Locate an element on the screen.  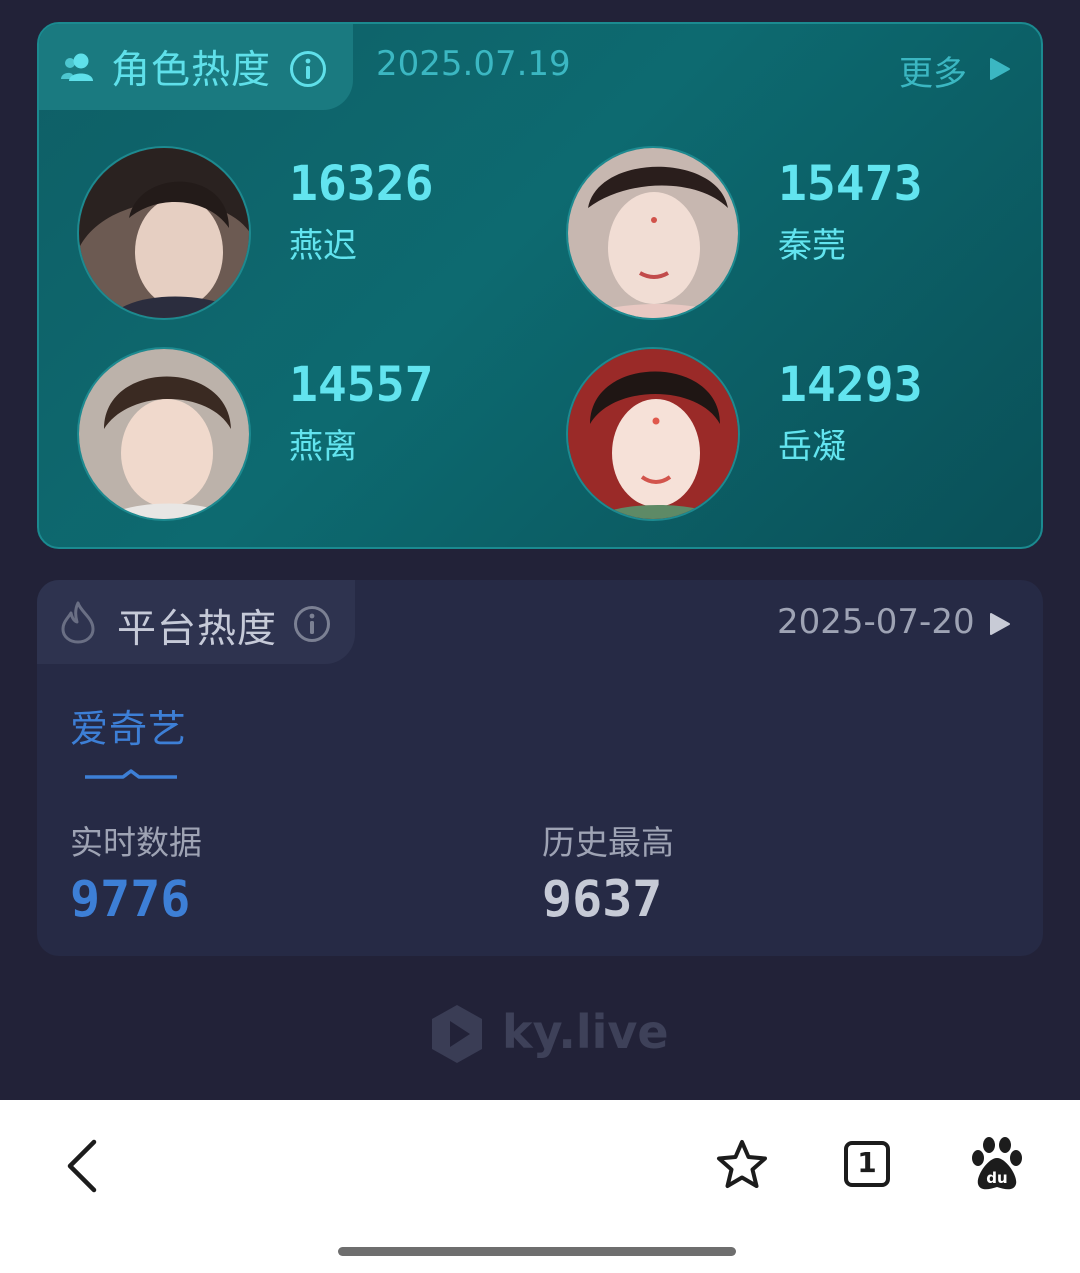
baidu-paw-icon: du is located at coordinates (997, 1164).